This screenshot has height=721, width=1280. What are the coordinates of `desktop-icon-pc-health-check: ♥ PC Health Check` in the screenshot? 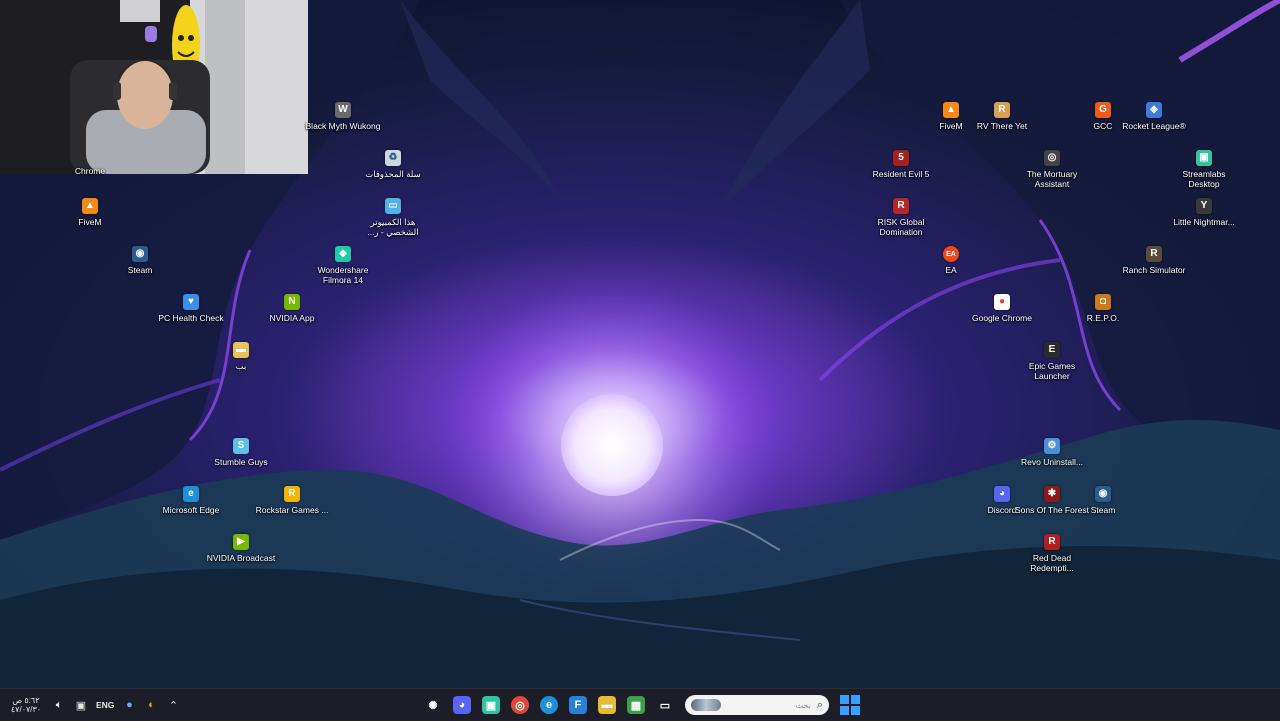 It's located at (191, 308).